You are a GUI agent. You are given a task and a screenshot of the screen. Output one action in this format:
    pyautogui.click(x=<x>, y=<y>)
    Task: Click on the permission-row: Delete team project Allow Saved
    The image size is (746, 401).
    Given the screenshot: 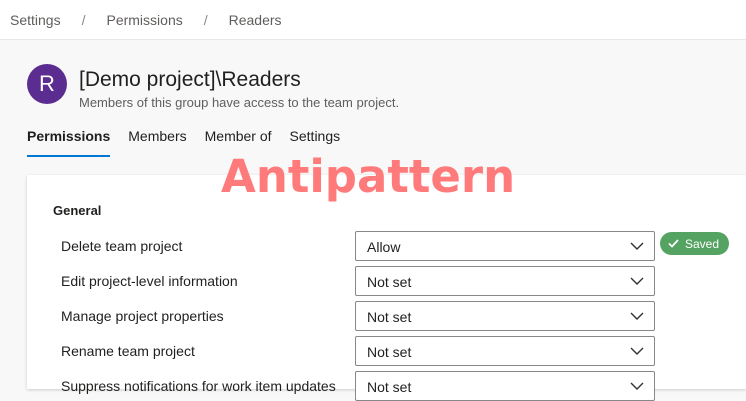 What is the action you would take?
    pyautogui.click(x=401, y=246)
    